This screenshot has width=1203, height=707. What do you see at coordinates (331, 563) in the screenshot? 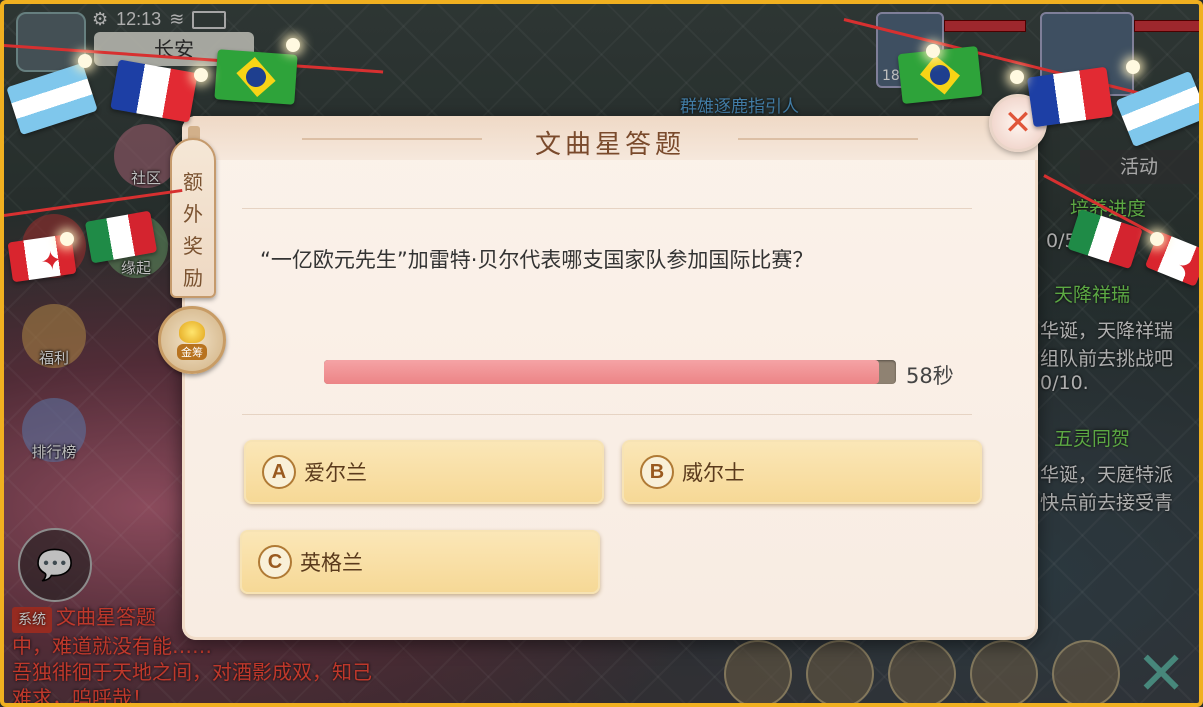
I see `option-text: 英格兰` at bounding box center [331, 563].